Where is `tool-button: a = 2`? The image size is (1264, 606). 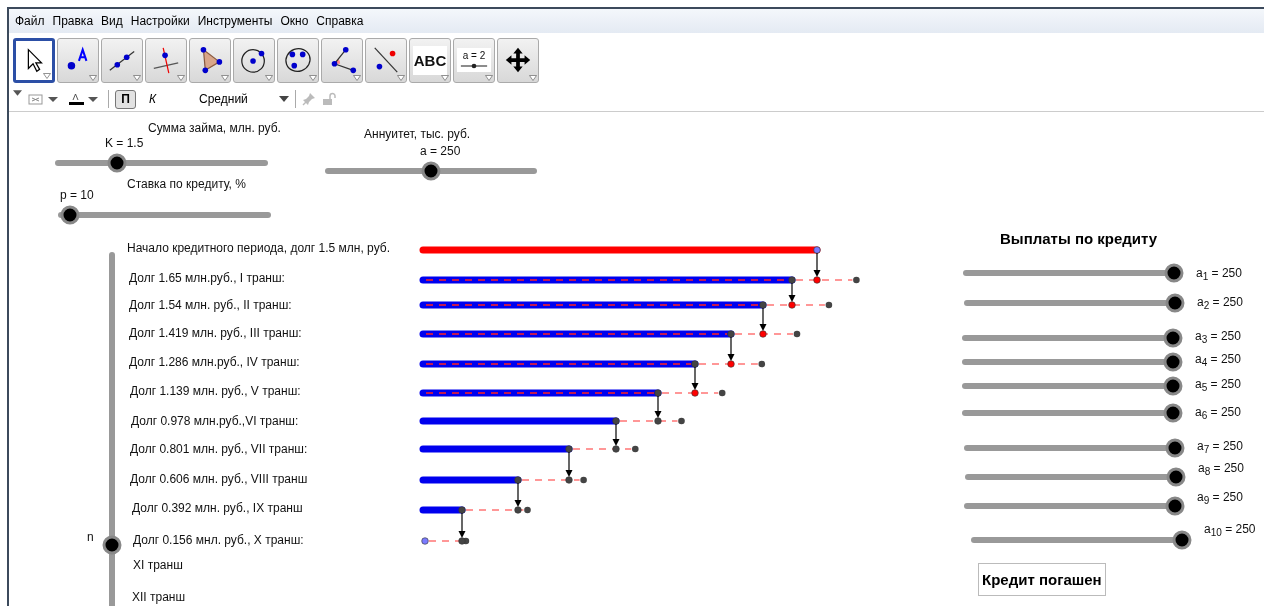 tool-button: a = 2 is located at coordinates (474, 60).